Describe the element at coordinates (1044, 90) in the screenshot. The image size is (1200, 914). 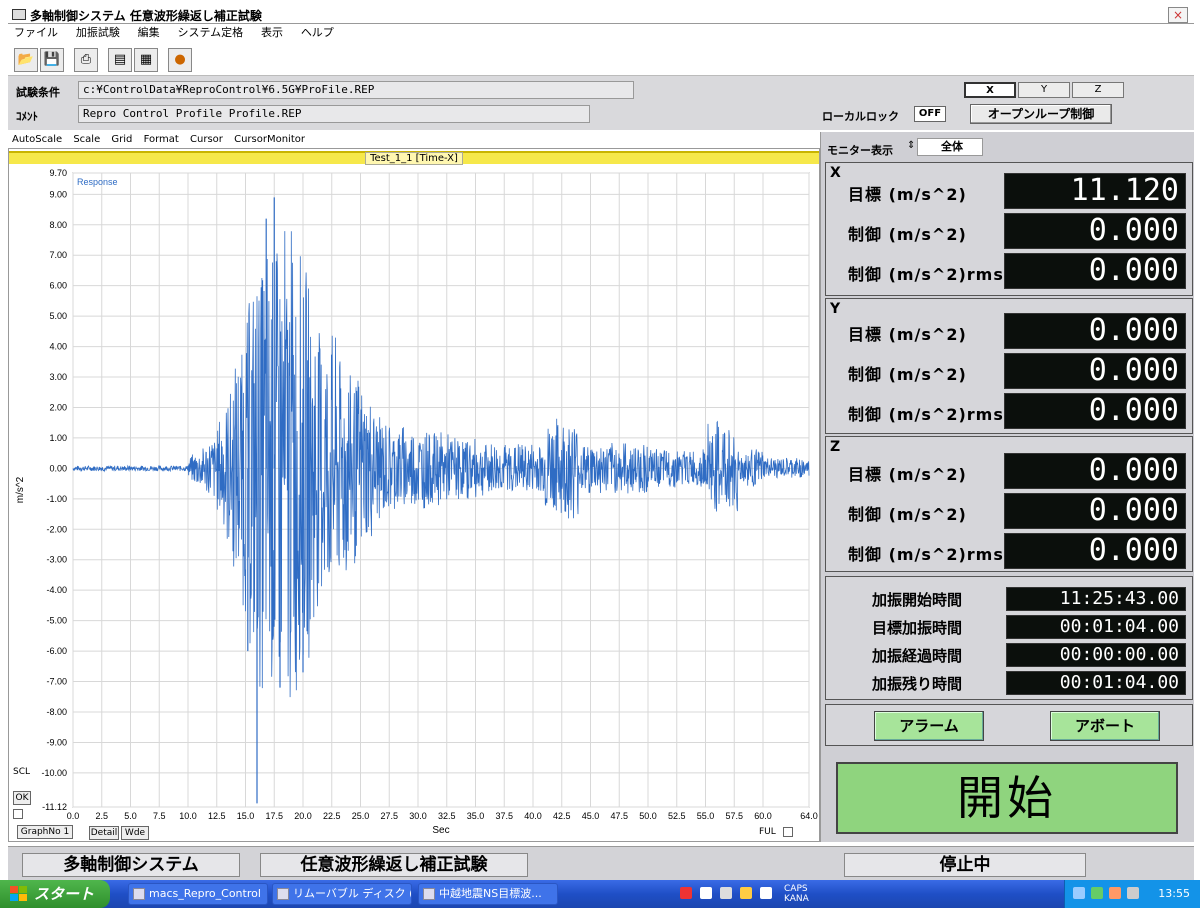
I see `tab-y: Y` at that location.